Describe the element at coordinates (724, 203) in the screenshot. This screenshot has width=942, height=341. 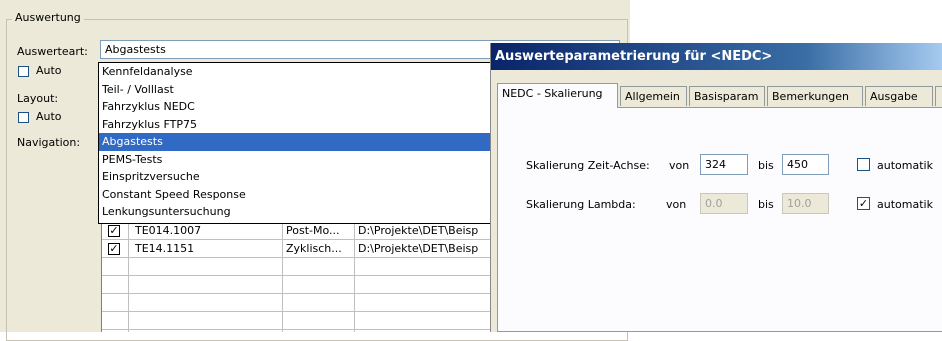
I see `lambda-von-input: 0.0` at that location.